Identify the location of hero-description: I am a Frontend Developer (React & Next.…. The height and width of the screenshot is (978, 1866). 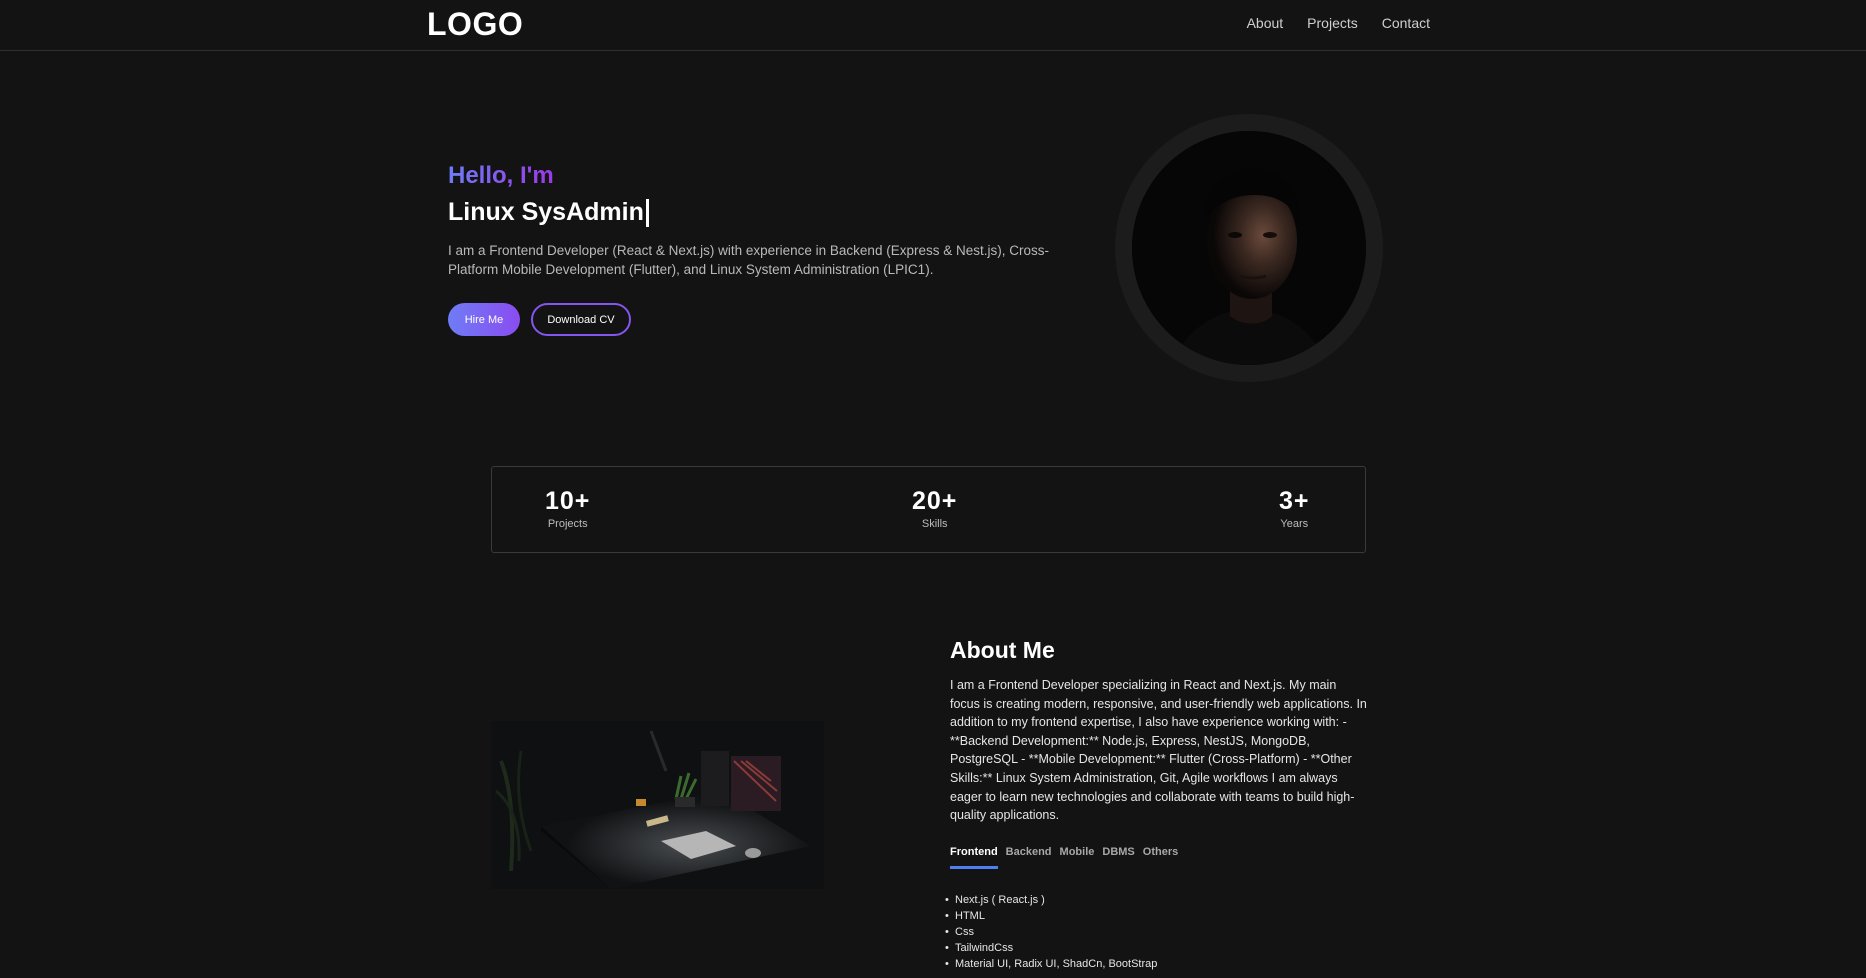
(748, 260).